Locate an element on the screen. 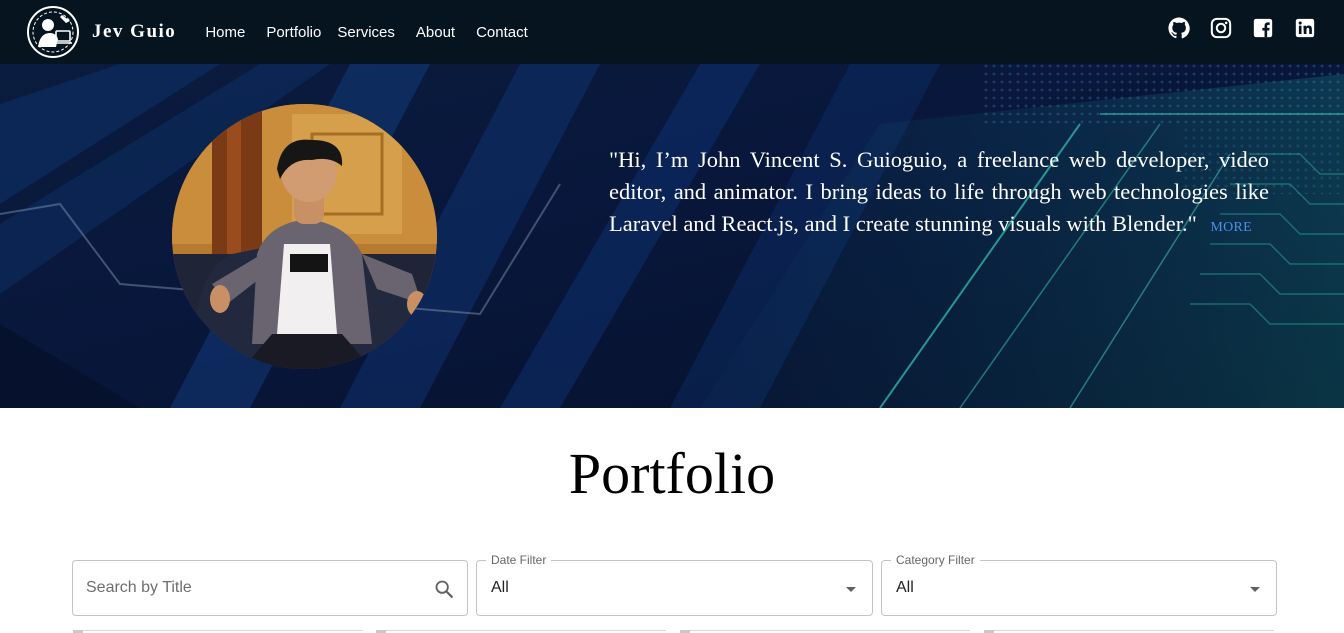 The image size is (1344, 633). main-nav: Home Portfolio Services About Contact is located at coordinates (376, 32).